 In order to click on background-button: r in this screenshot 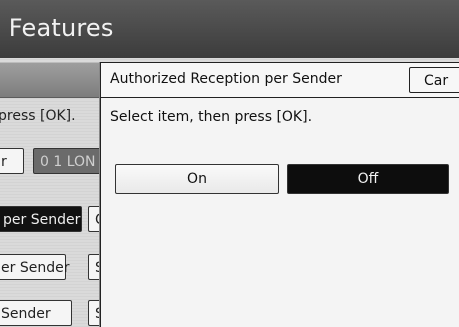, I will do `click(12, 161)`.